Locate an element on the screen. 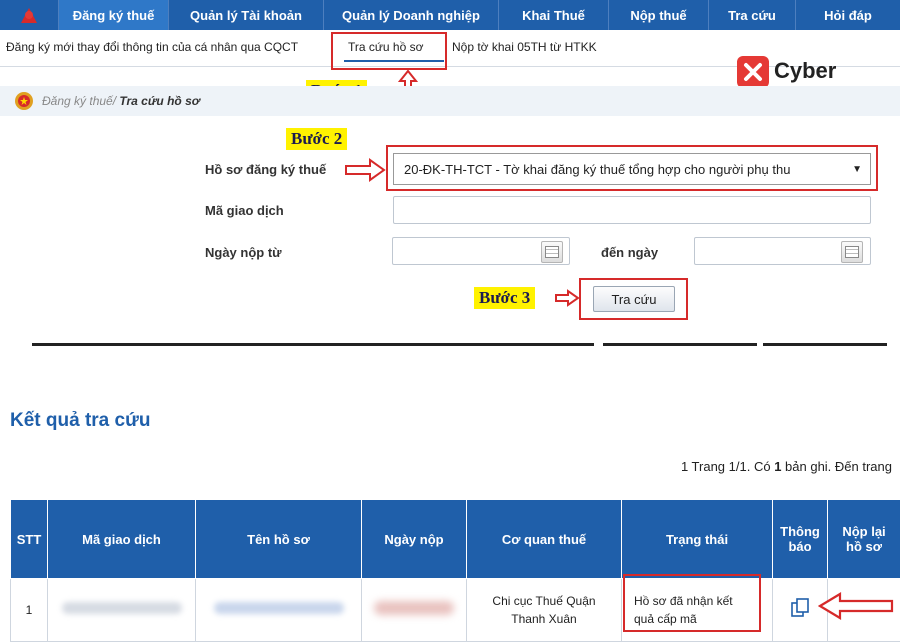 The width and height of the screenshot is (900, 642). col-ten-ho-so: Tên hồ sơ is located at coordinates (279, 539).